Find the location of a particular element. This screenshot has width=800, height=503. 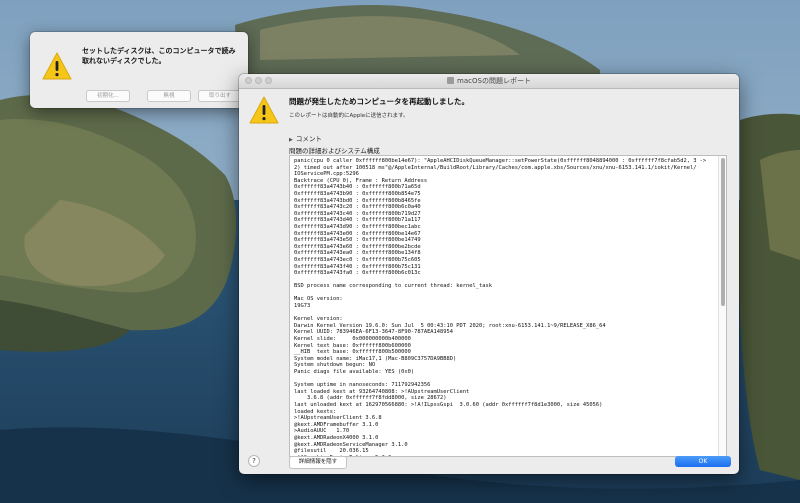

details-label: 問題の詳細およびシステム構成 is located at coordinates (334, 151).